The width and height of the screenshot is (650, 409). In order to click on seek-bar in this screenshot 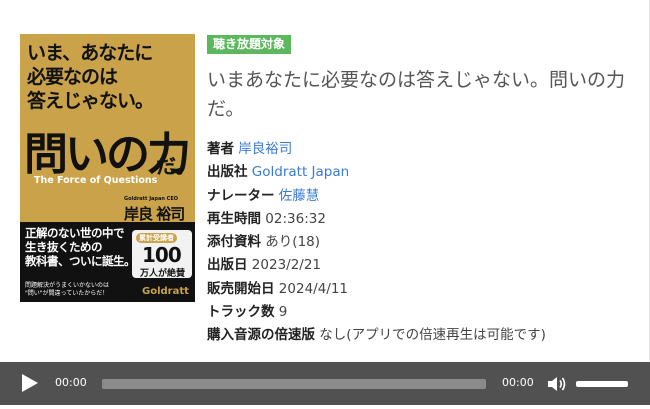, I will do `click(294, 384)`.